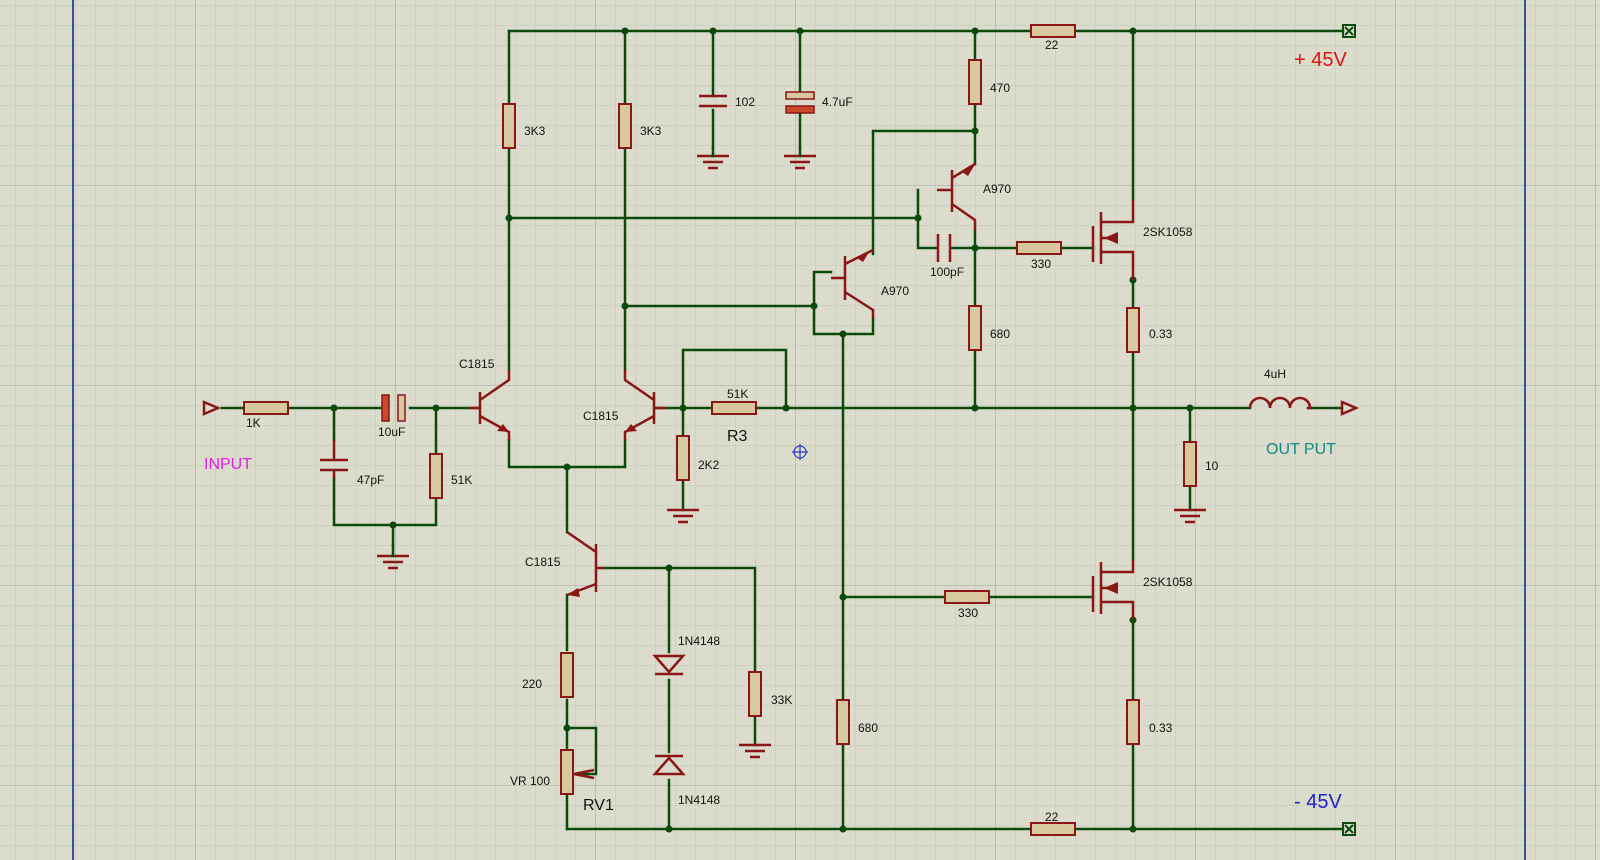  Describe the element at coordinates (1161, 334) in the screenshot. I see `label-r-033-top: 0.33` at that location.